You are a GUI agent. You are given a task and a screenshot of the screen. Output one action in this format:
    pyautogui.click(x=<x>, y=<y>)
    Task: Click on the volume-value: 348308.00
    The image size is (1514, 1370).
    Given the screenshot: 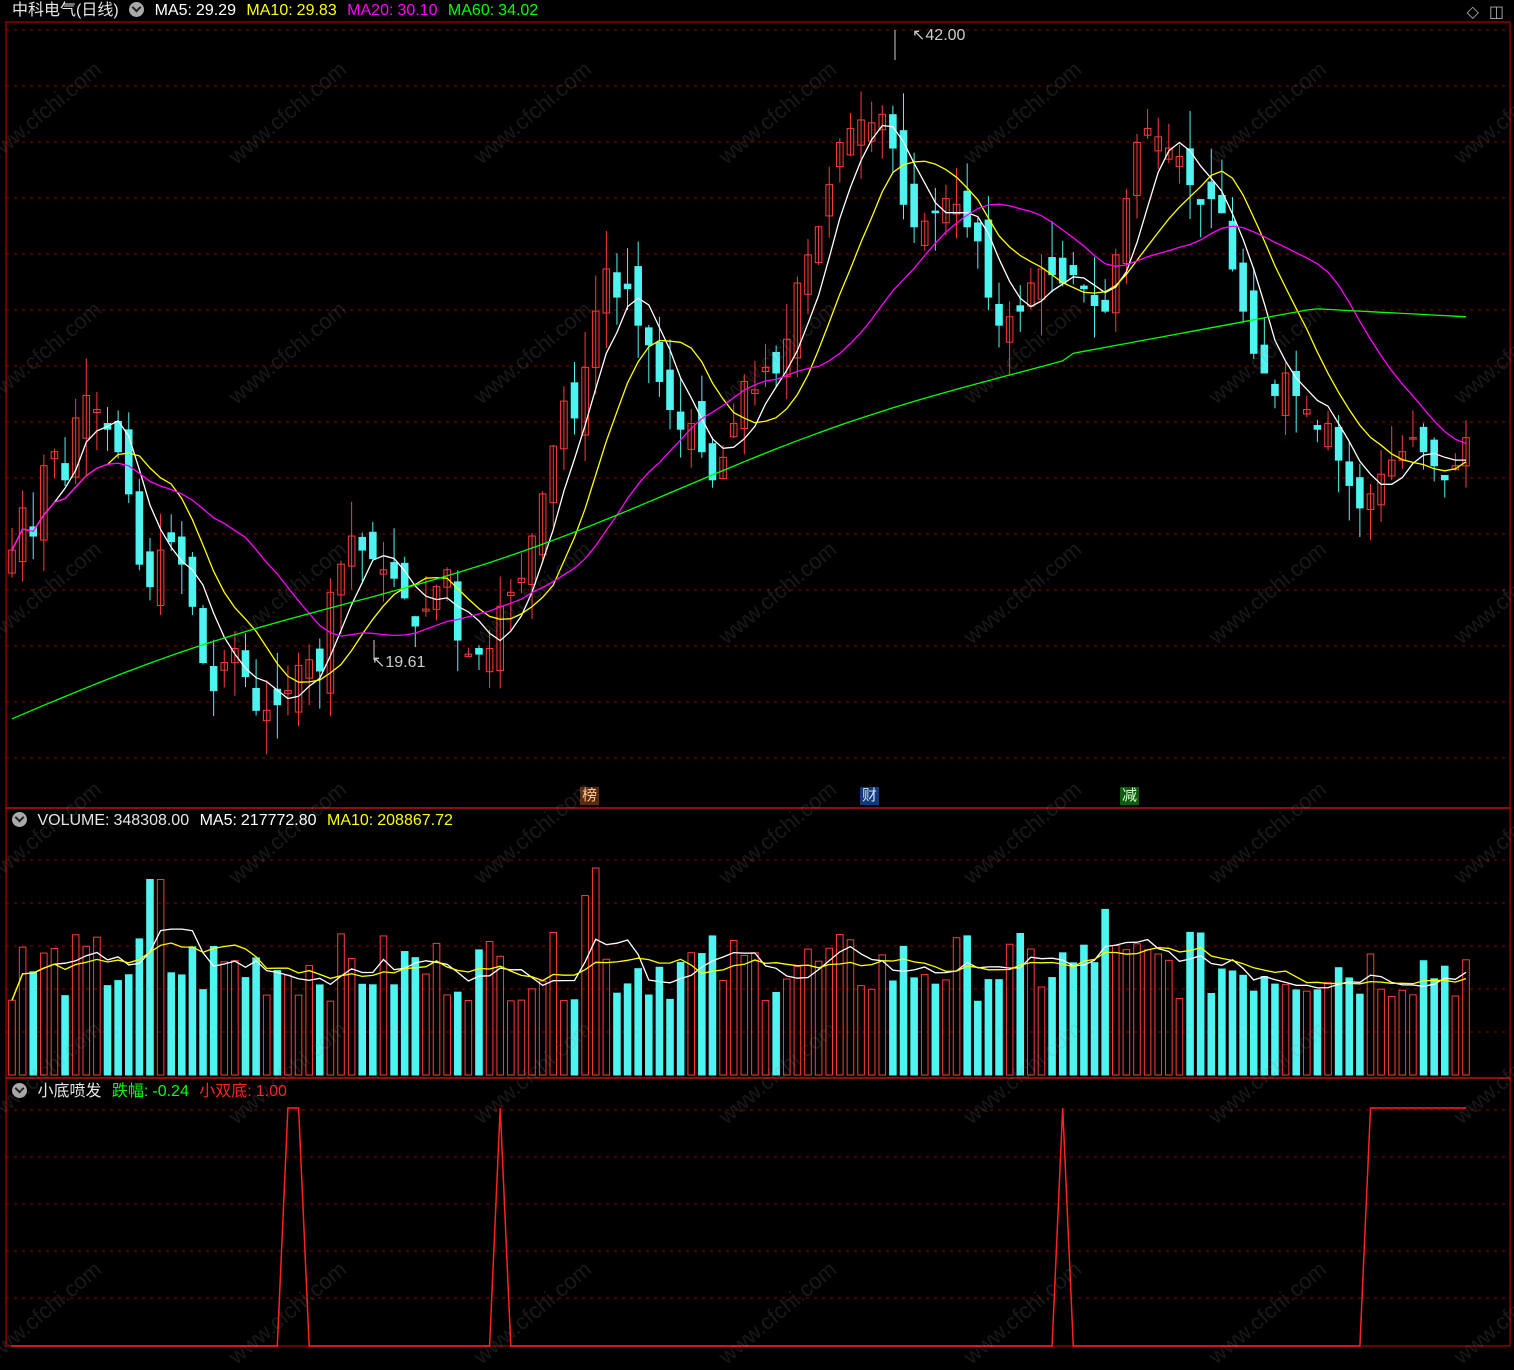 What is the action you would take?
    pyautogui.click(x=151, y=820)
    